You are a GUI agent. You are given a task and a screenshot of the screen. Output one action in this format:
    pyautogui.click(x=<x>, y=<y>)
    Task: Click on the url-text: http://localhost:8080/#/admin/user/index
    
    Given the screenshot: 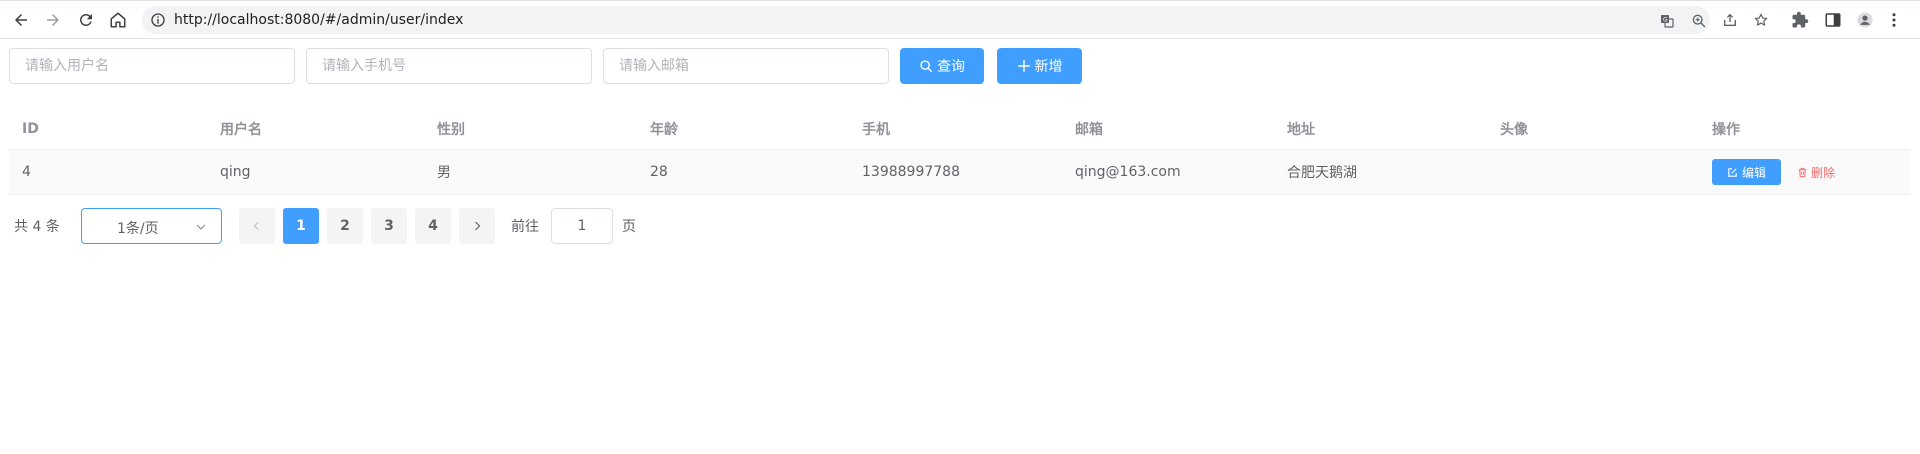 What is the action you would take?
    pyautogui.click(x=319, y=20)
    